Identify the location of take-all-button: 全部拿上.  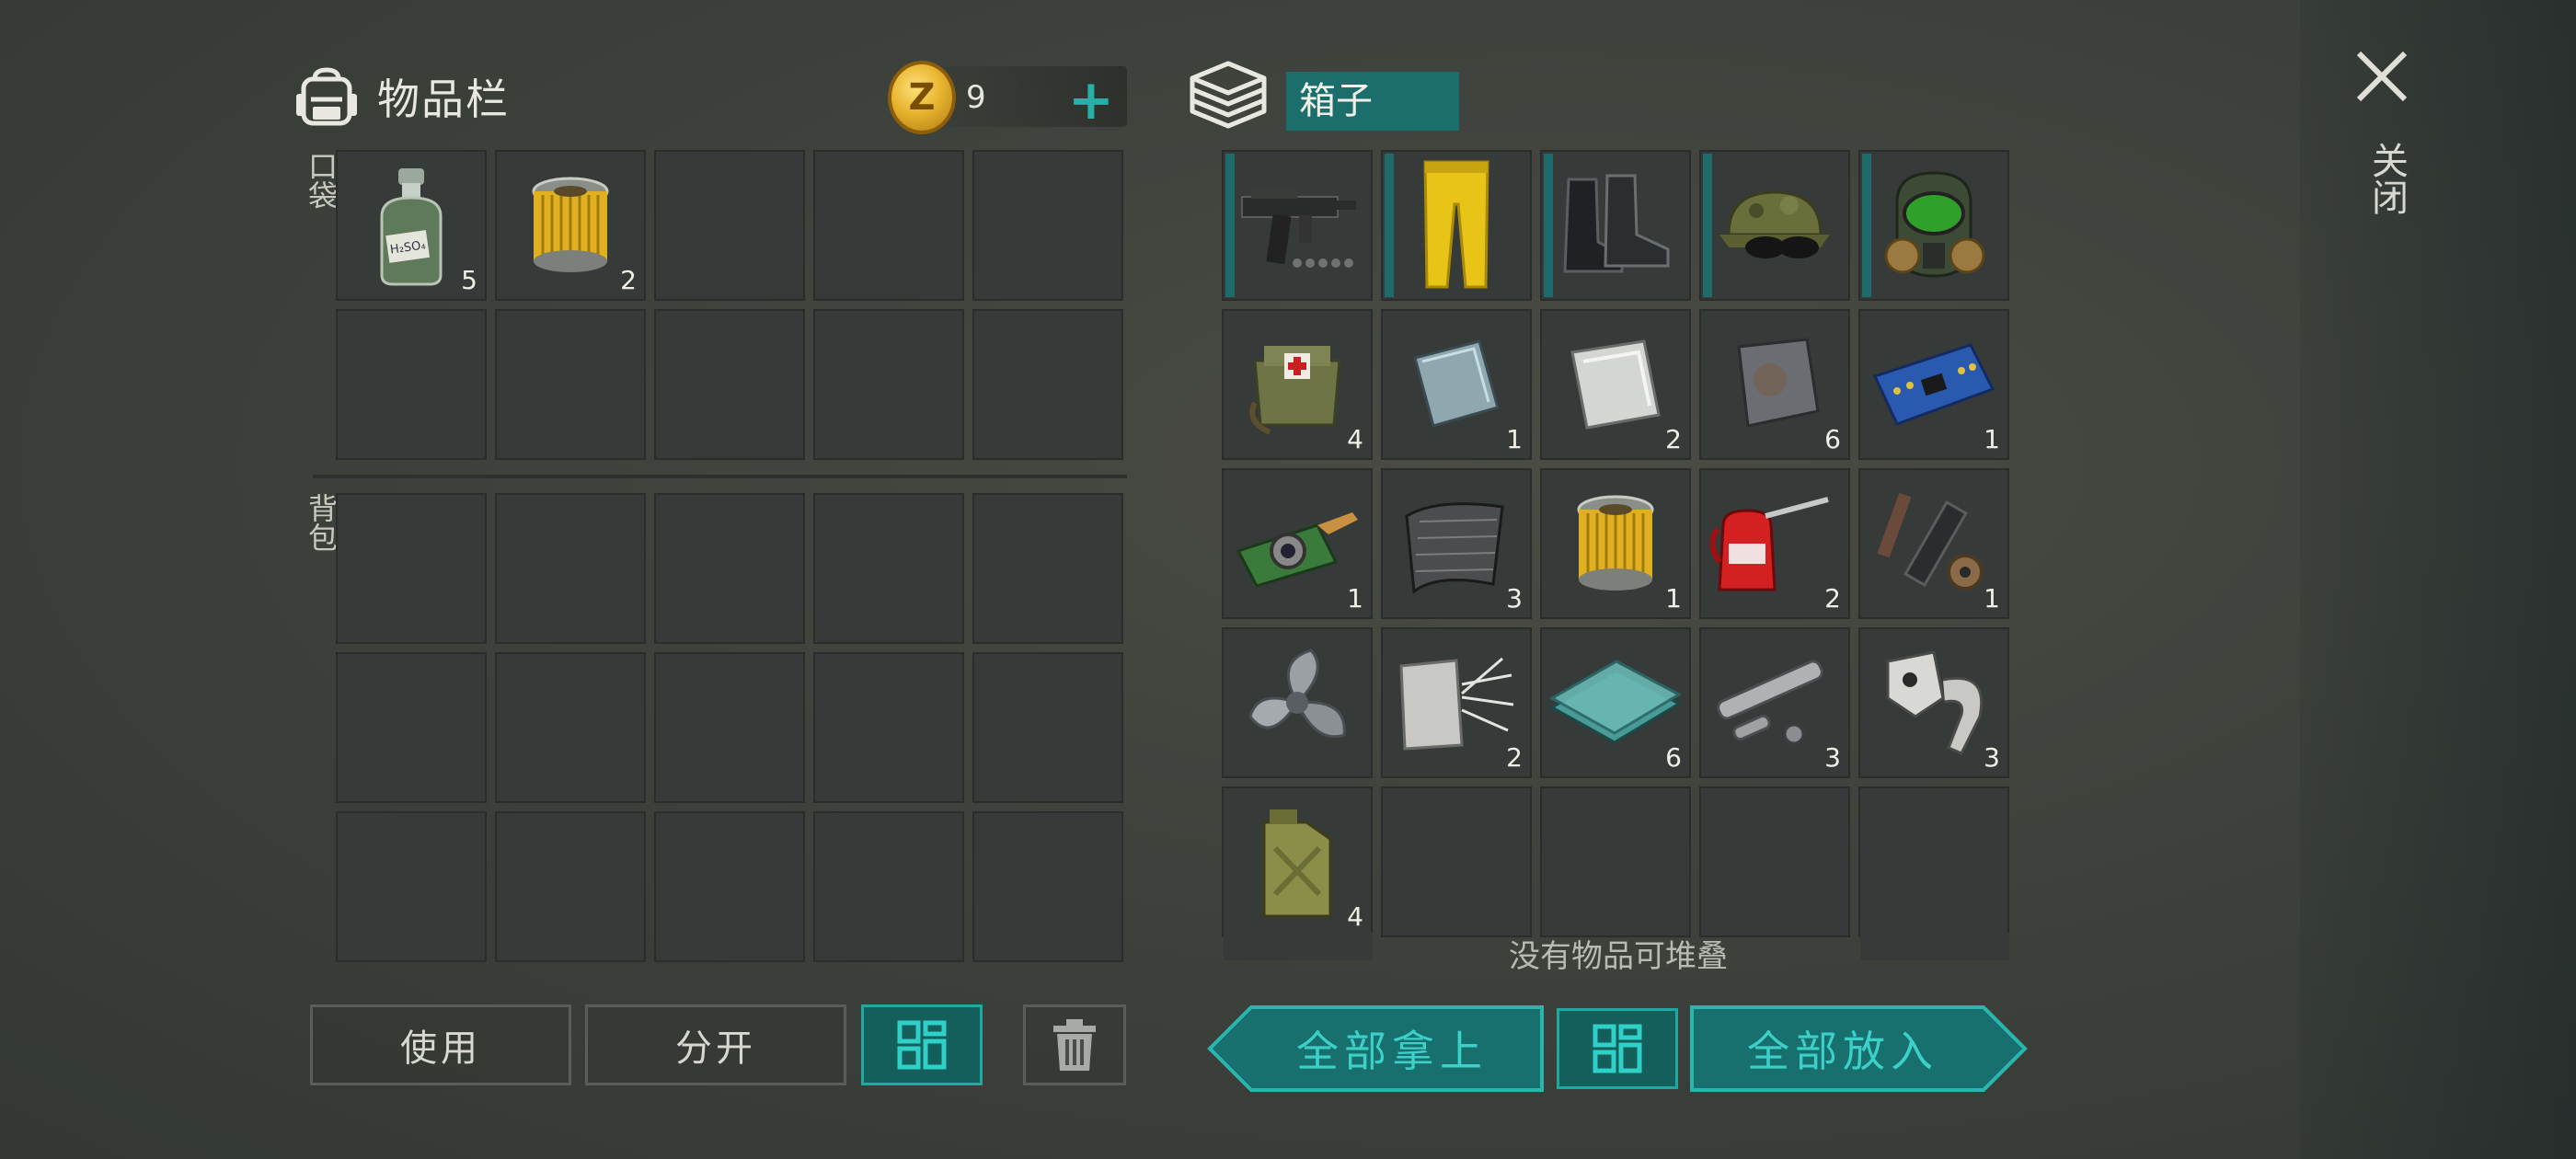
(1392, 1048).